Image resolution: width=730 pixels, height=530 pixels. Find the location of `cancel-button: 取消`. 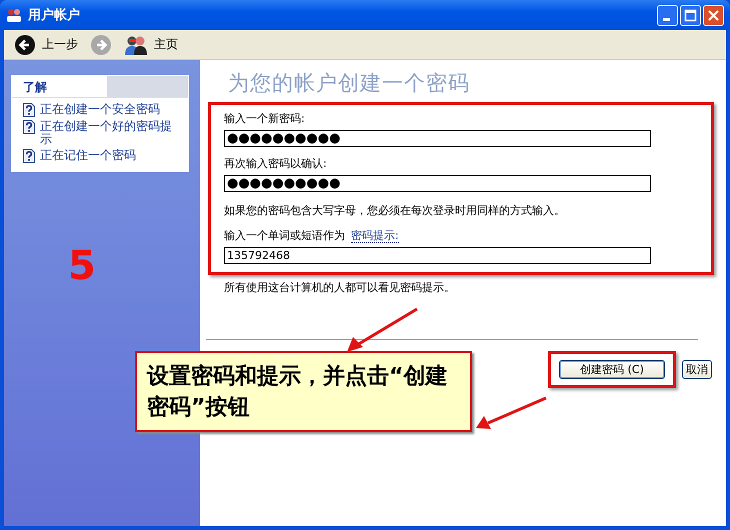

cancel-button: 取消 is located at coordinates (697, 369).